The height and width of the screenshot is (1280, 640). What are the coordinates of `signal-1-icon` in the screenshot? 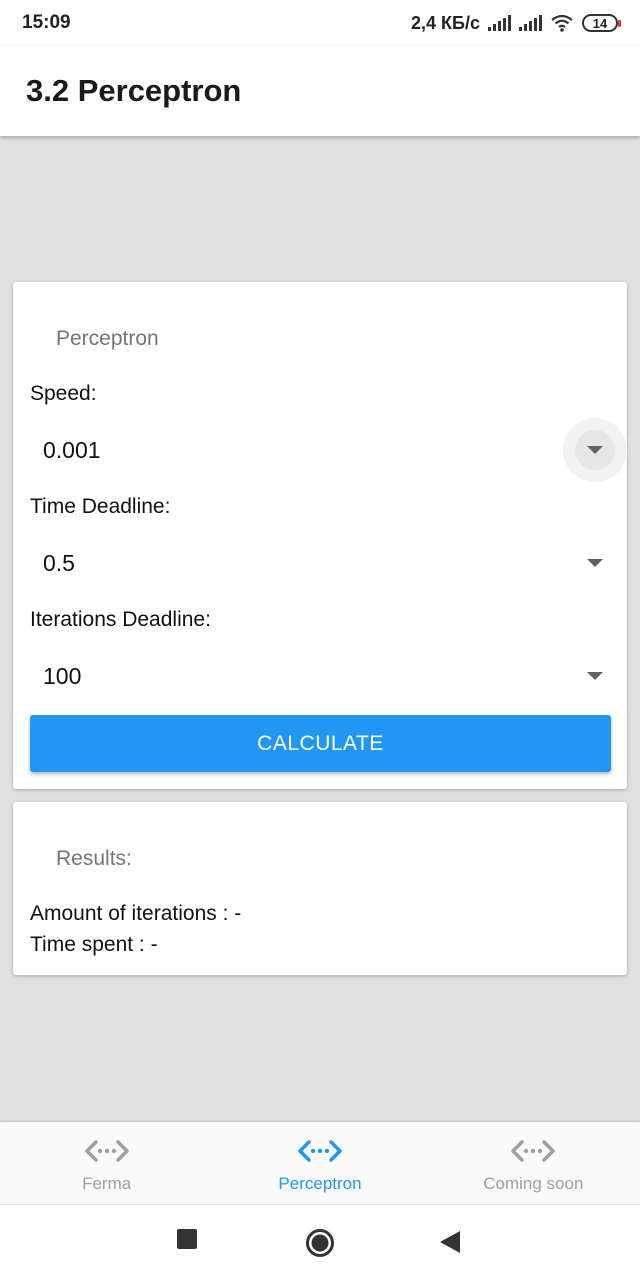 It's located at (499, 23).